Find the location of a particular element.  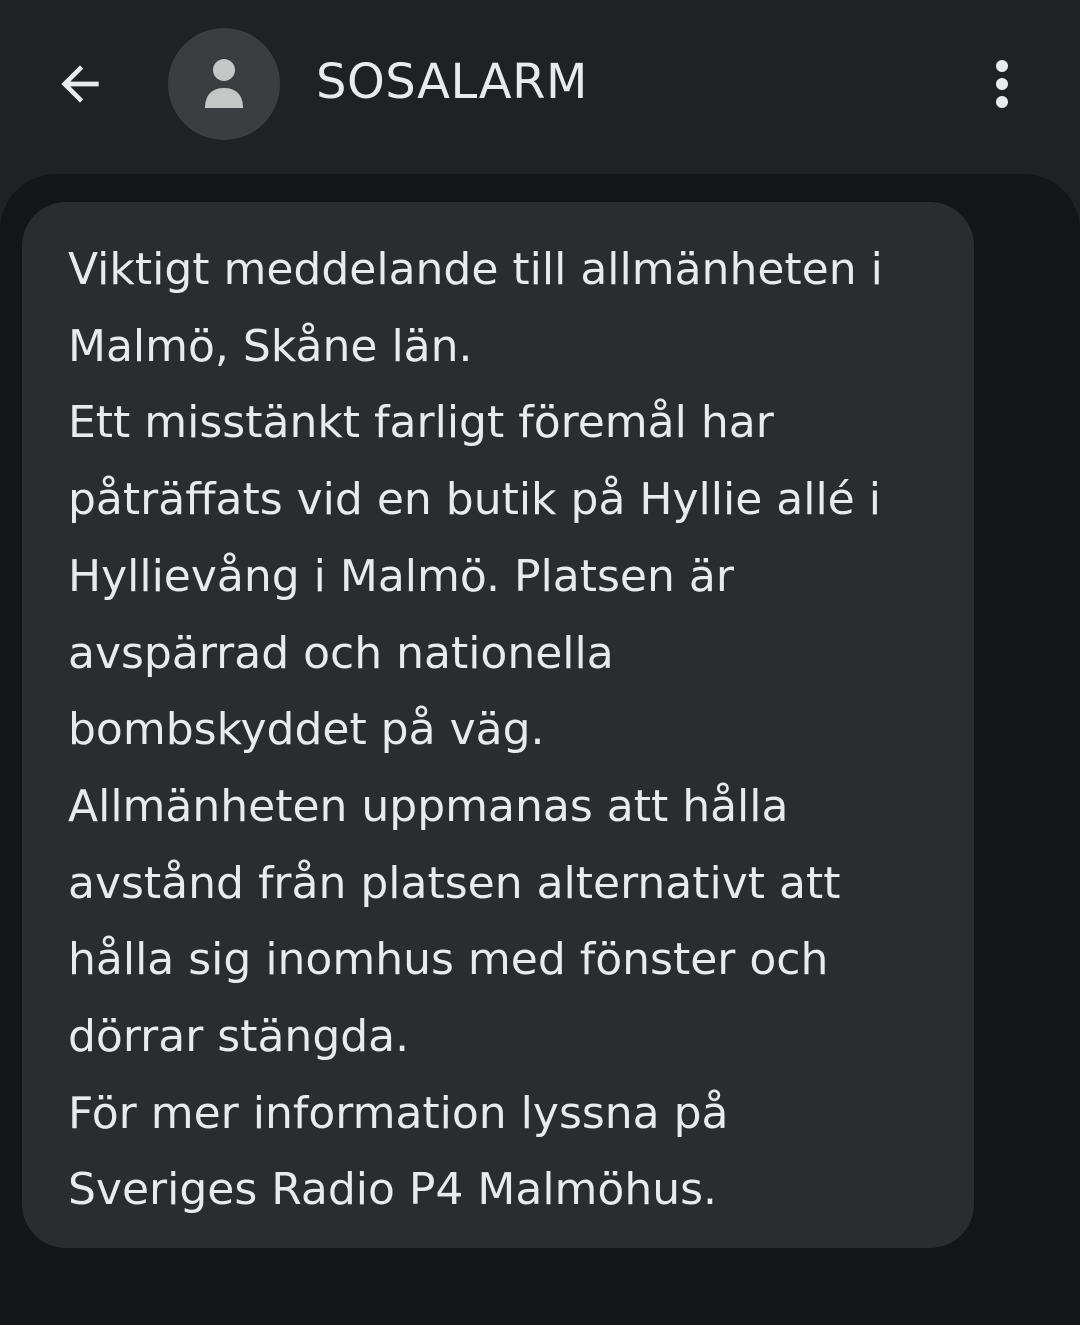

message-line: avspärrad och nationella is located at coordinates (341, 653).